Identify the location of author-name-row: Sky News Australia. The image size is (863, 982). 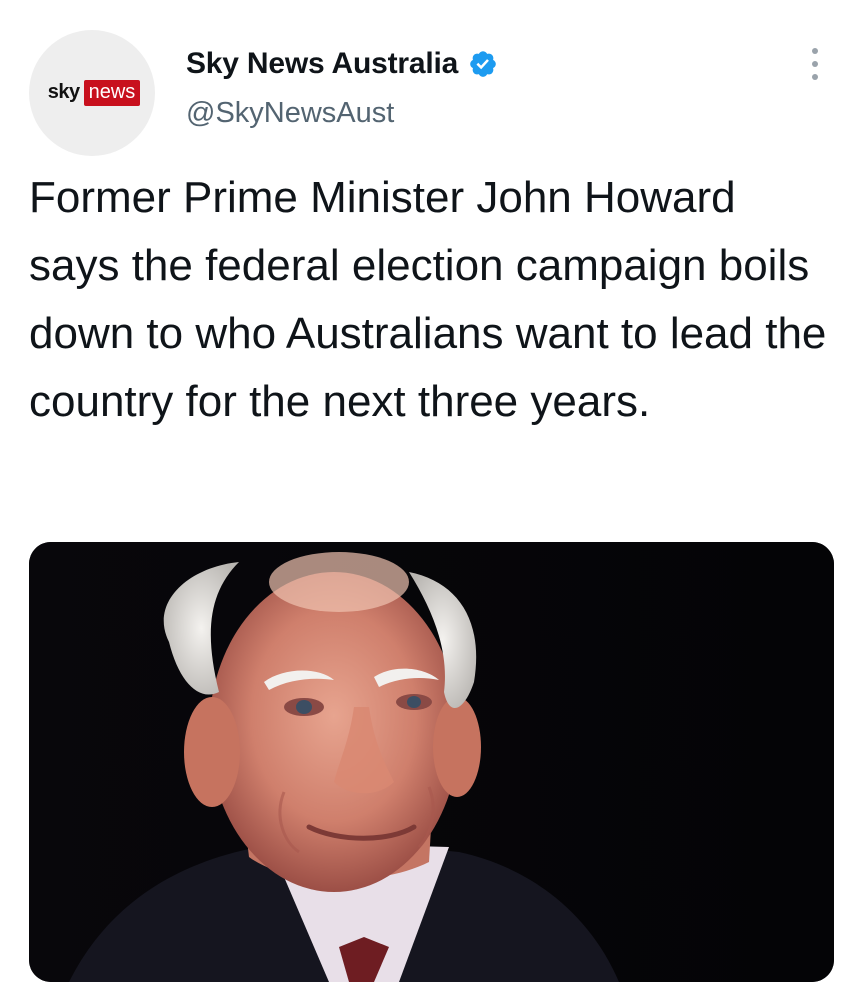
(342, 64).